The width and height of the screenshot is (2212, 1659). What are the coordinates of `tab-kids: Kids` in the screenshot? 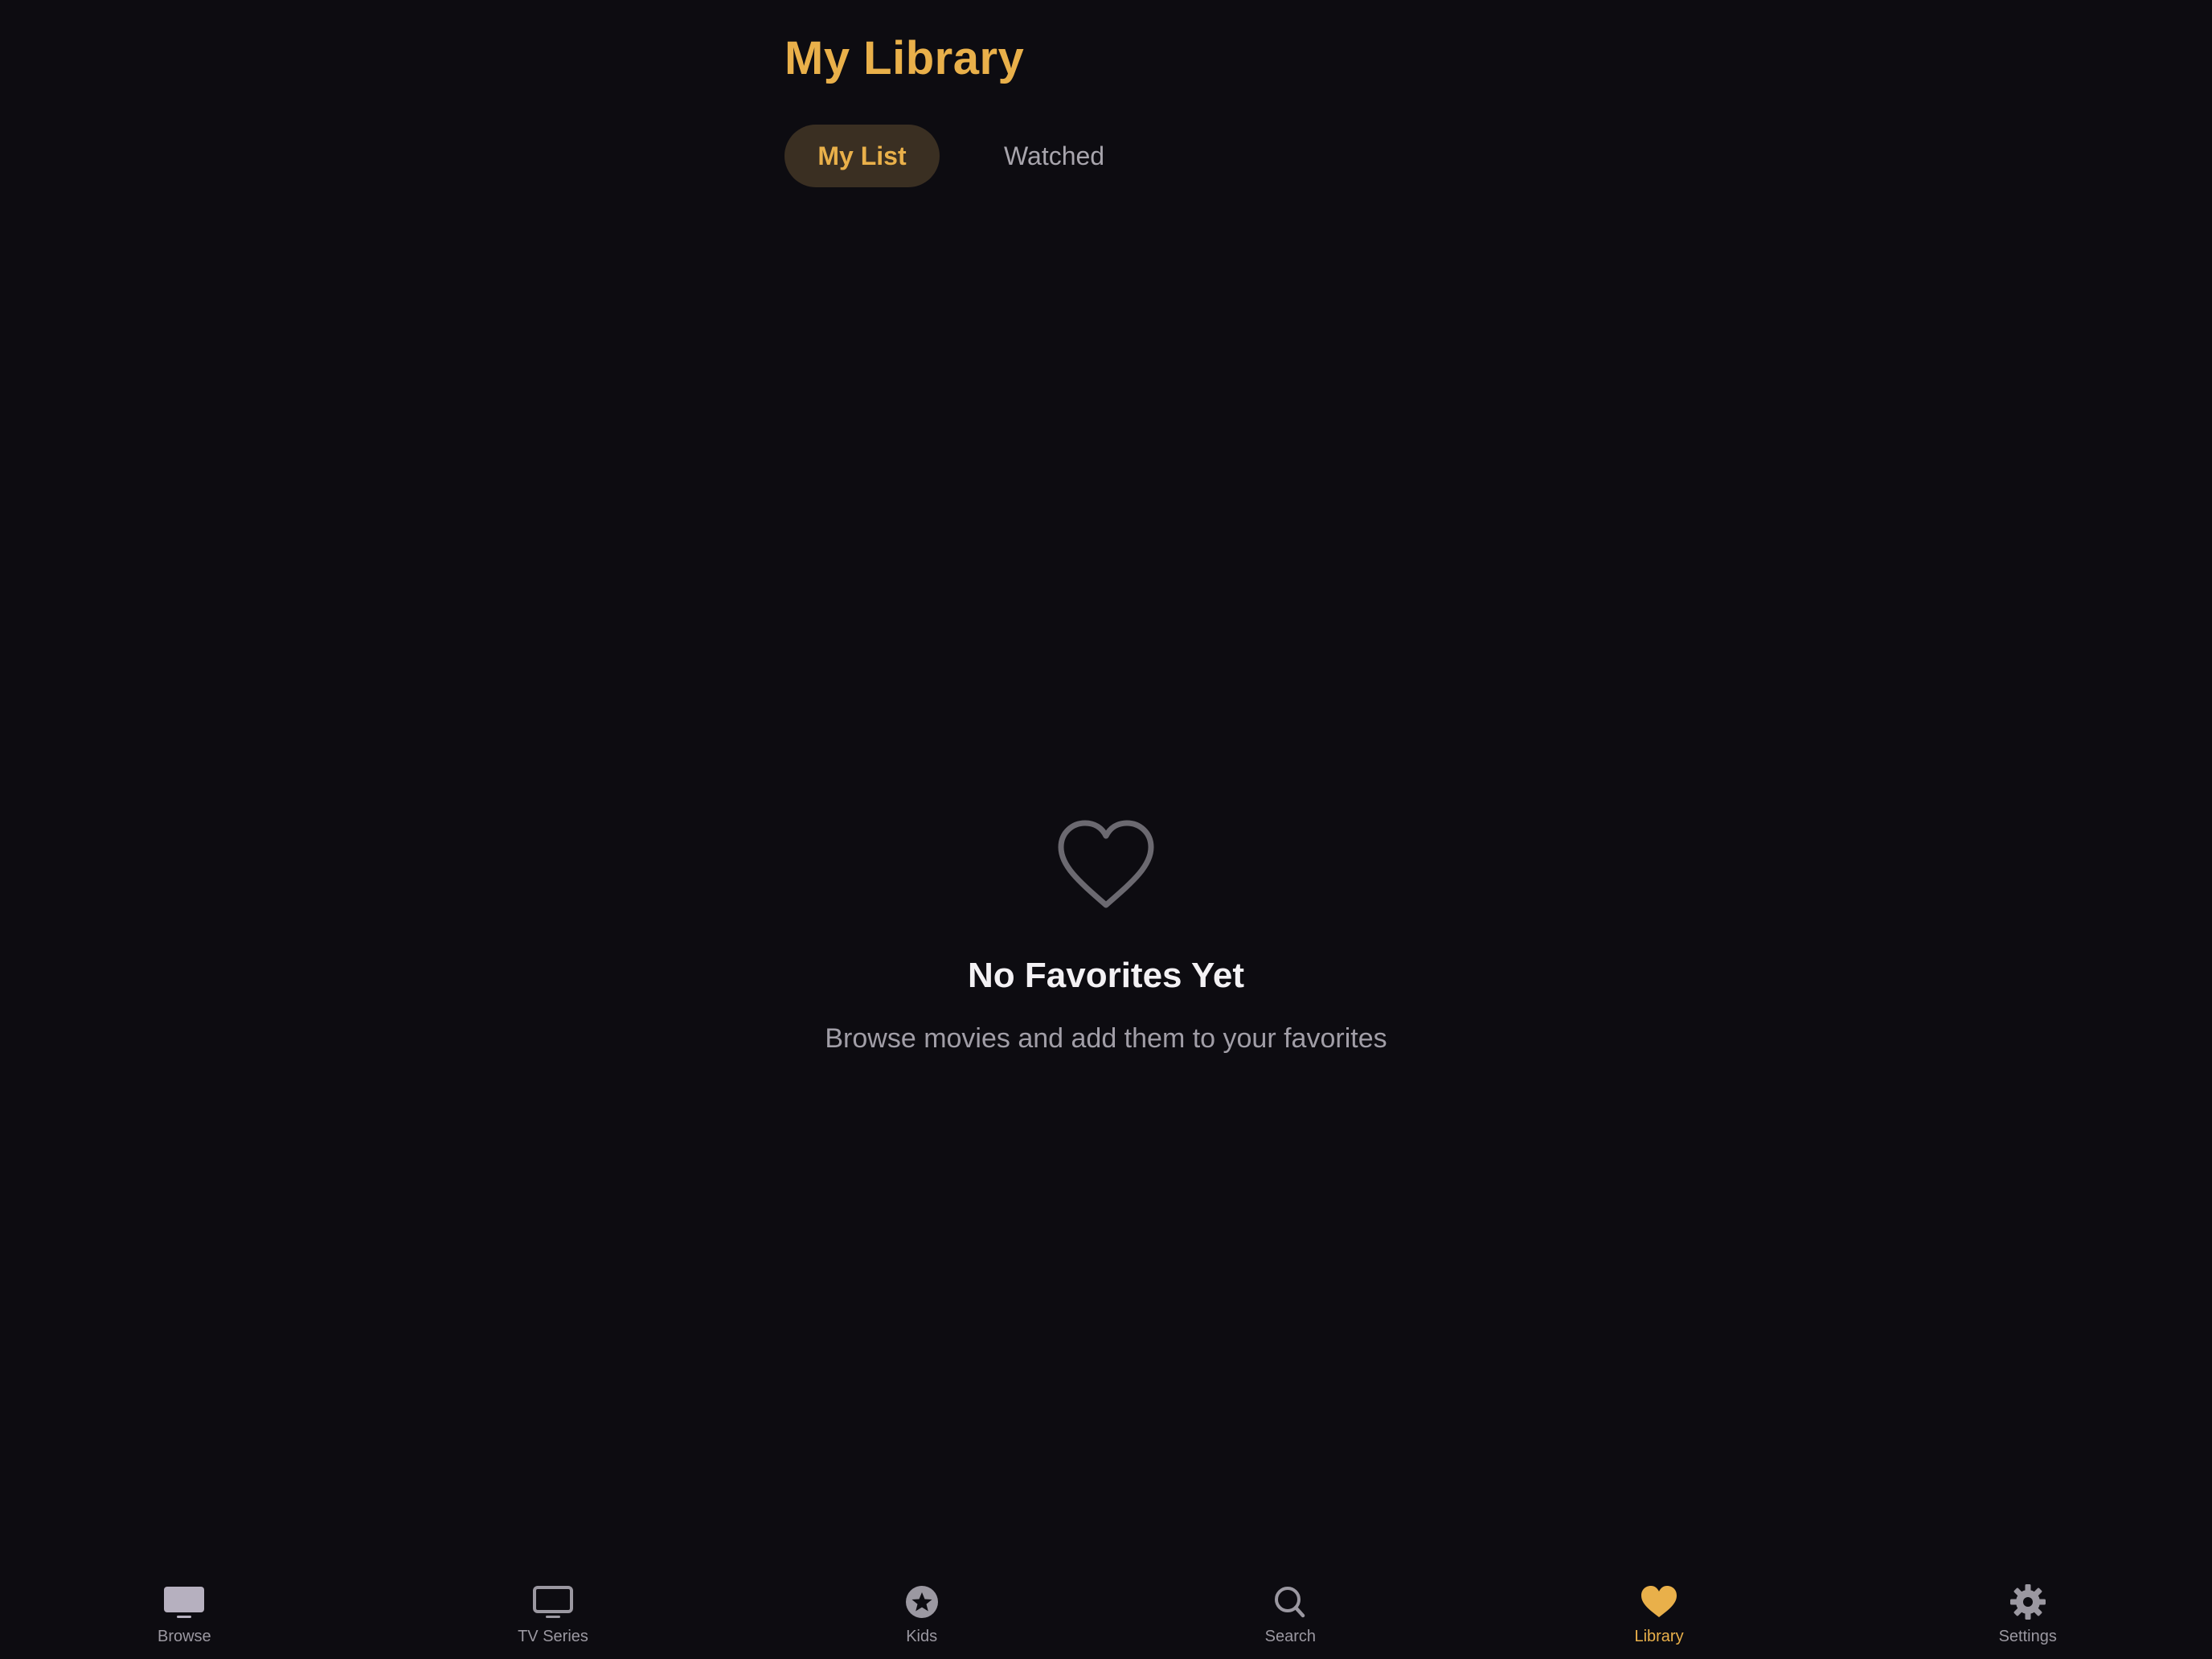 It's located at (921, 1611).